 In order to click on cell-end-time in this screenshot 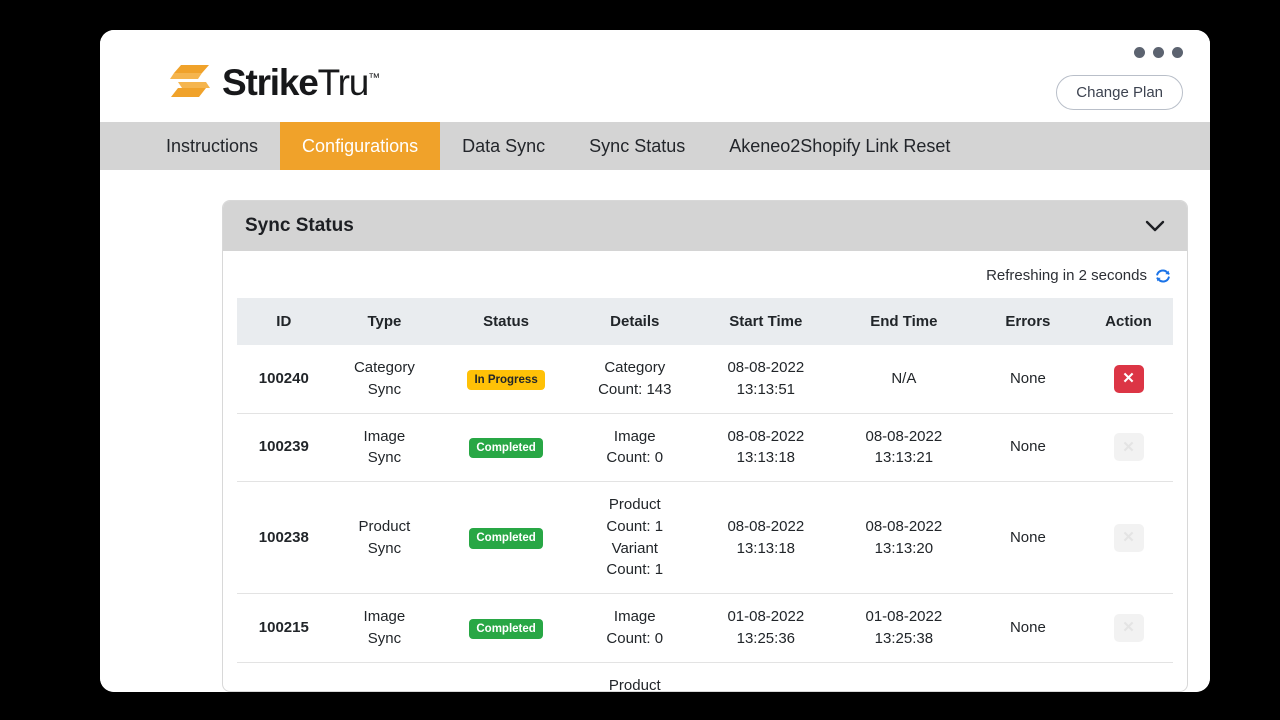, I will do `click(904, 676)`.